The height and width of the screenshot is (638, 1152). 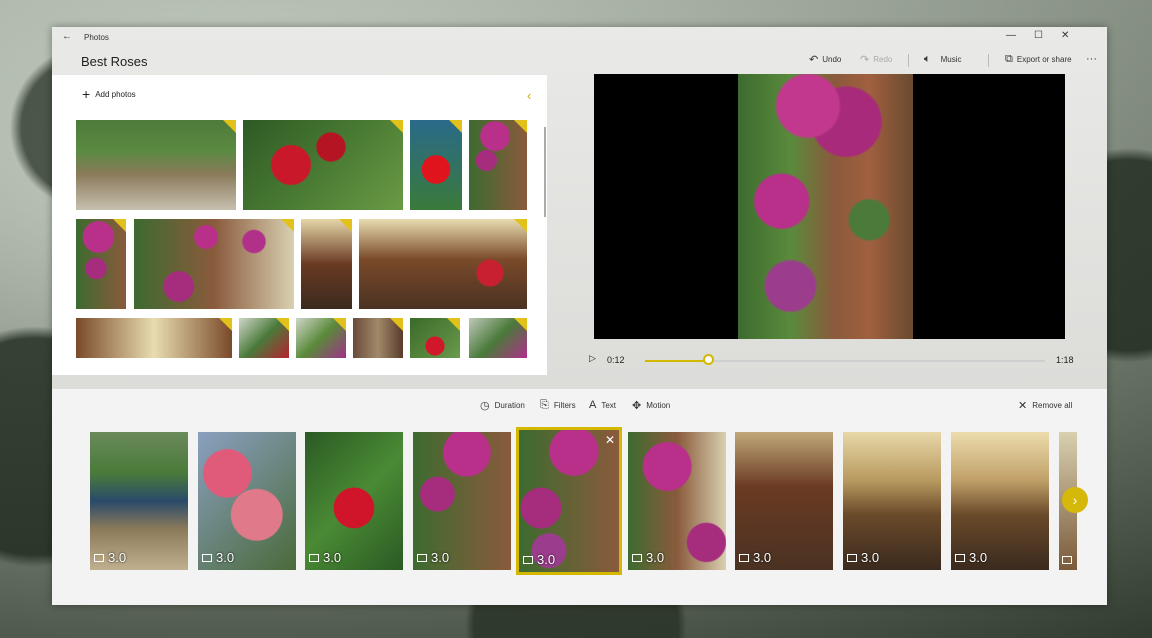 What do you see at coordinates (610, 440) in the screenshot?
I see `remove-card-icon: ✕` at bounding box center [610, 440].